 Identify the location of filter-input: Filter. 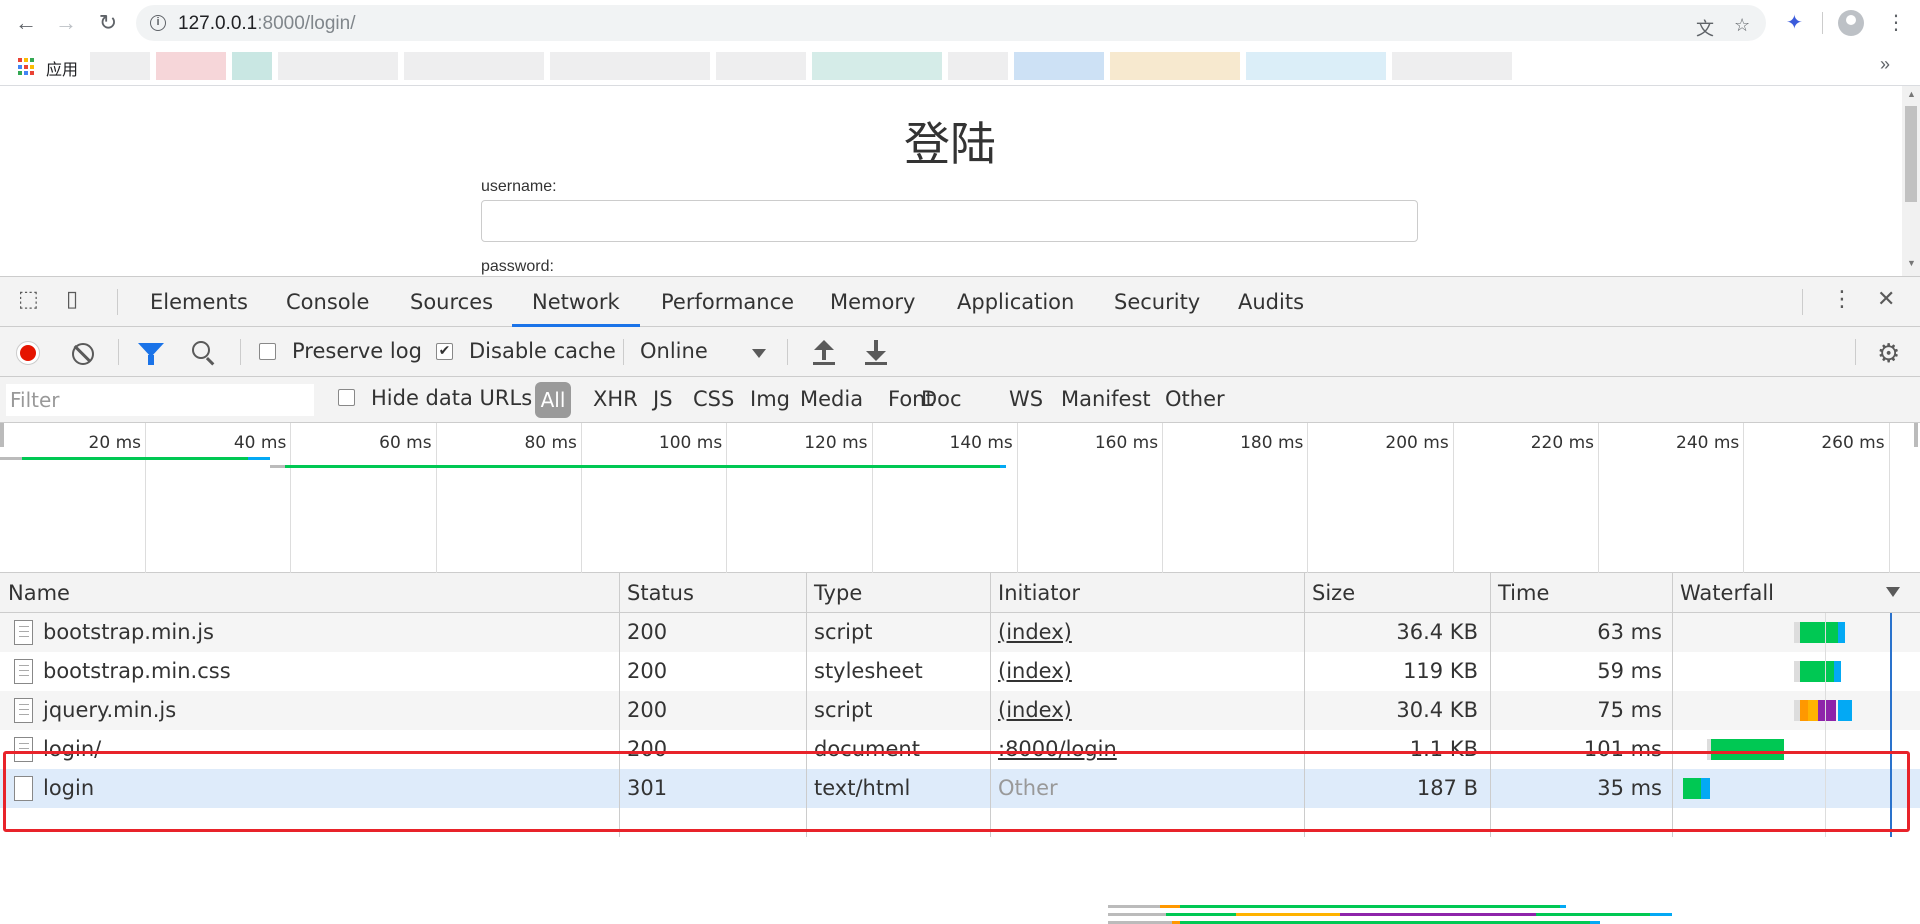
(160, 400).